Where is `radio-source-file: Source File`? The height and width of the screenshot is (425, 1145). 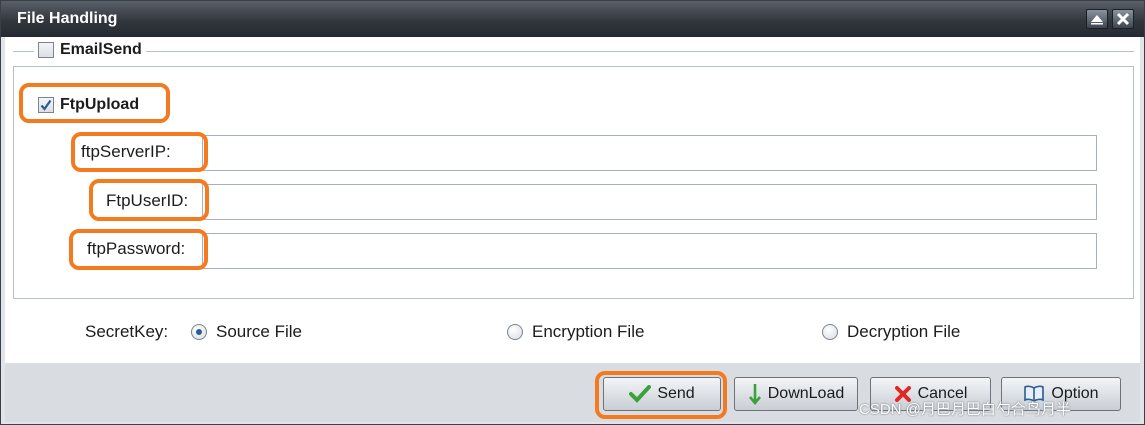
radio-source-file: Source File is located at coordinates (246, 332).